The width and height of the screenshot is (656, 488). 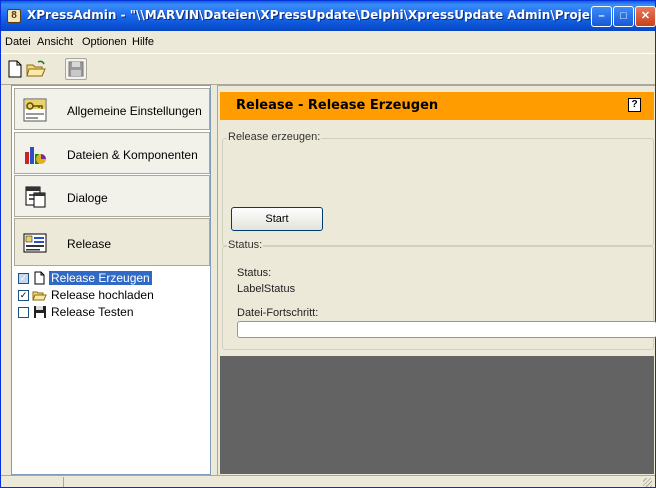 What do you see at coordinates (634, 105) in the screenshot?
I see `help-icon: ?` at bounding box center [634, 105].